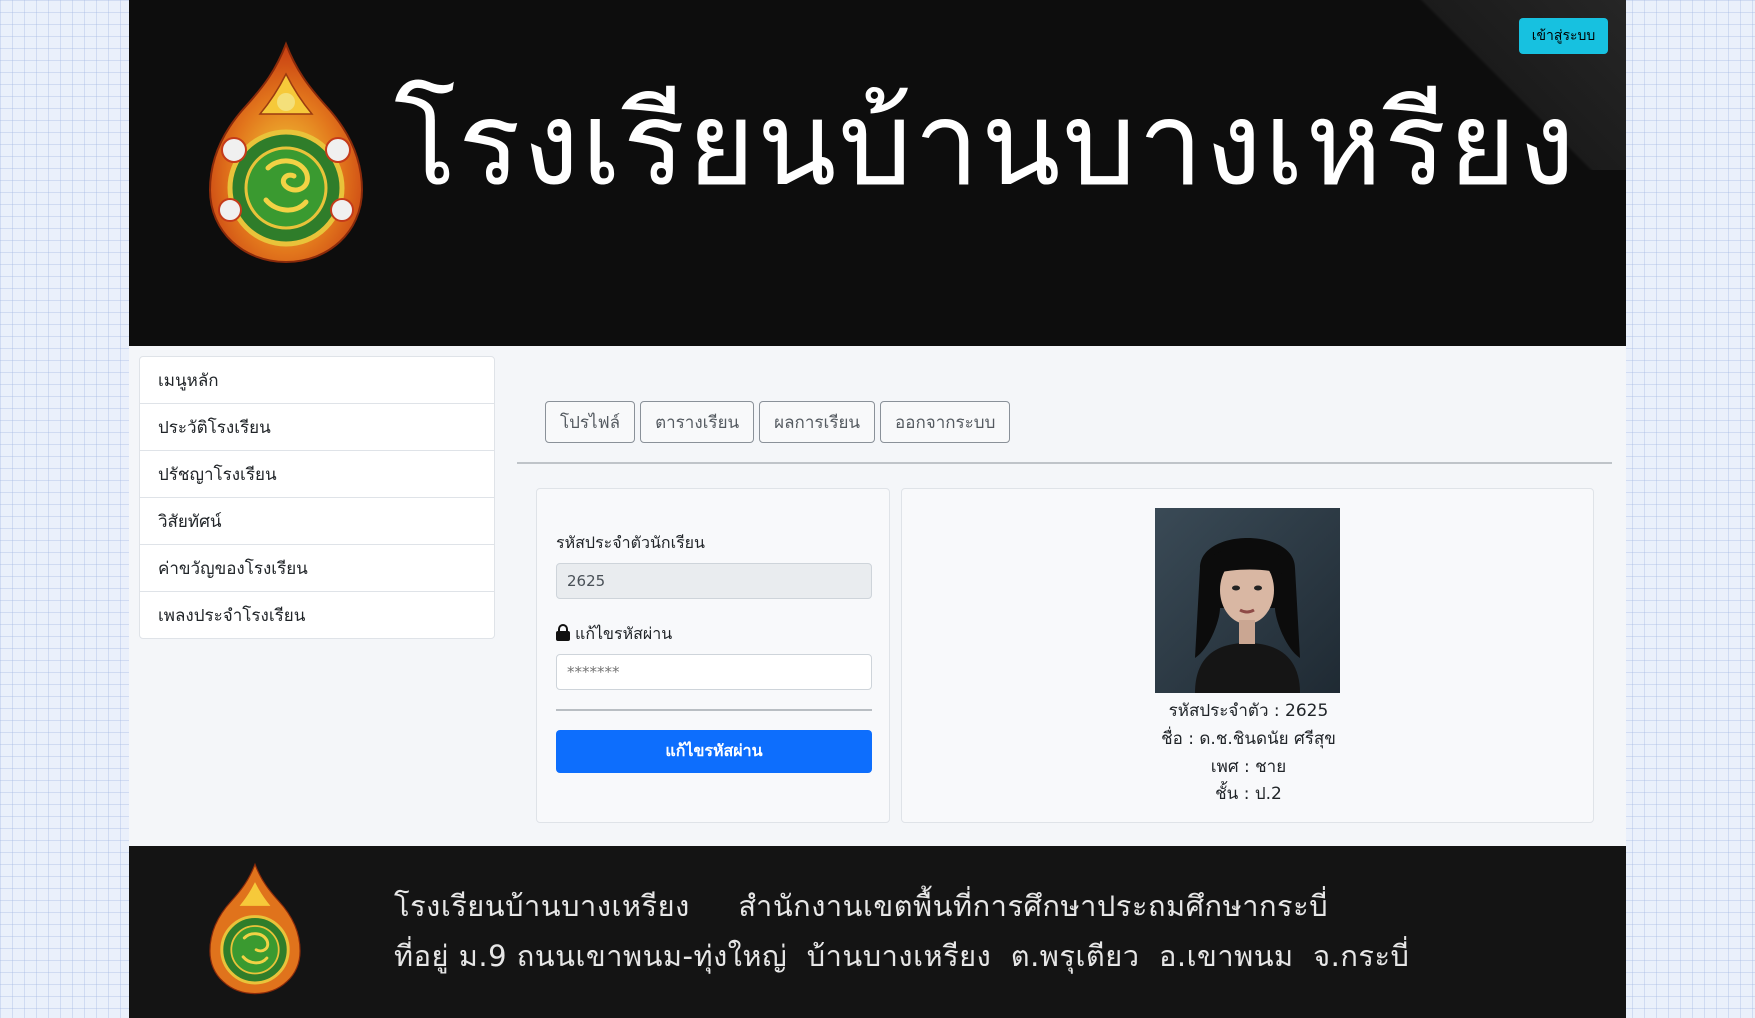 Image resolution: width=1755 pixels, height=1018 pixels. What do you see at coordinates (1064, 463) in the screenshot?
I see `tabs-divider` at bounding box center [1064, 463].